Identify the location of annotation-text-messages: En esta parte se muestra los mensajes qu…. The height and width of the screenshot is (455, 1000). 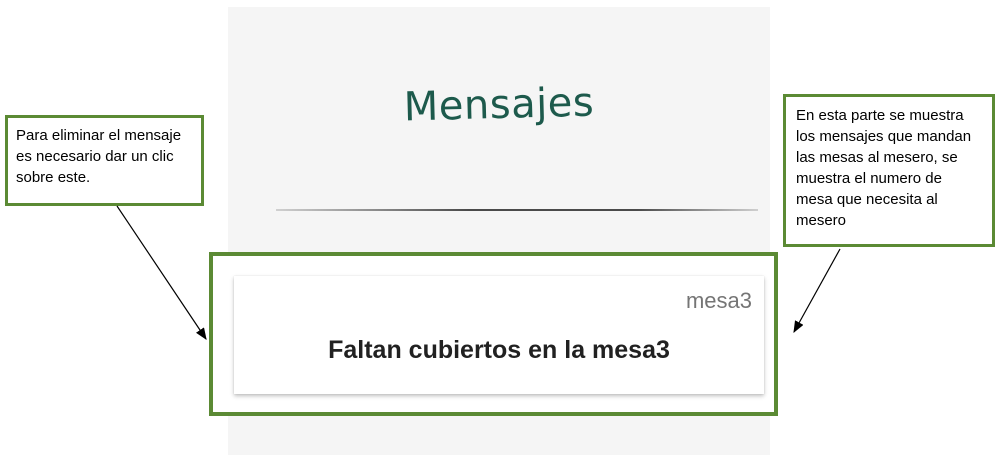
(884, 168).